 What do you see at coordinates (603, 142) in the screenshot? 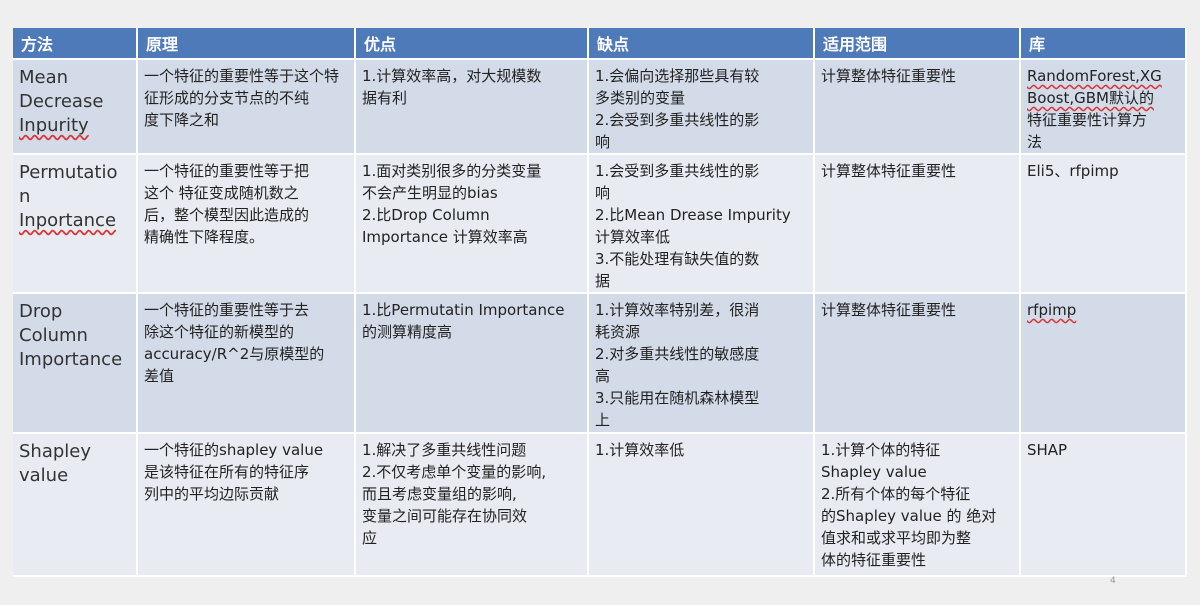
I see `cell-line: 响` at bounding box center [603, 142].